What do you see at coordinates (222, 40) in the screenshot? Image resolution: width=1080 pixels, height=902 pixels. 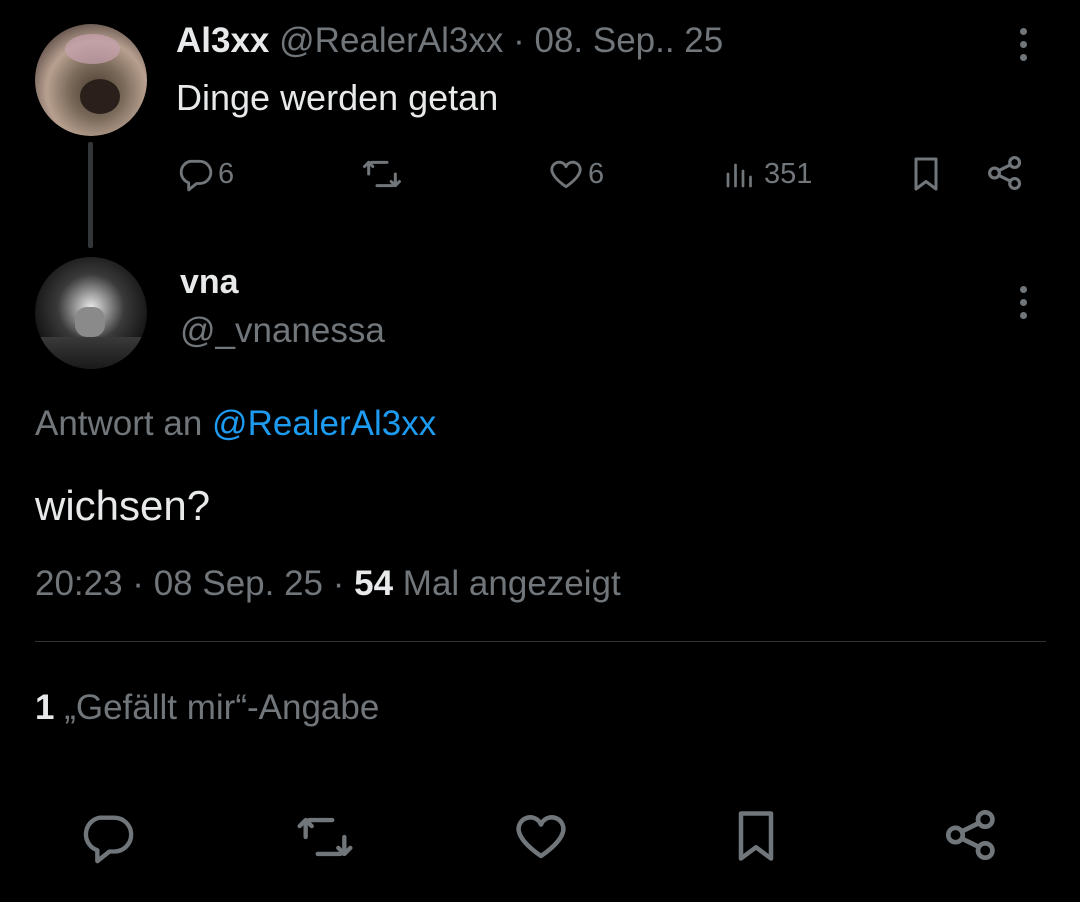 I see `parent-author-name: Al3xx` at bounding box center [222, 40].